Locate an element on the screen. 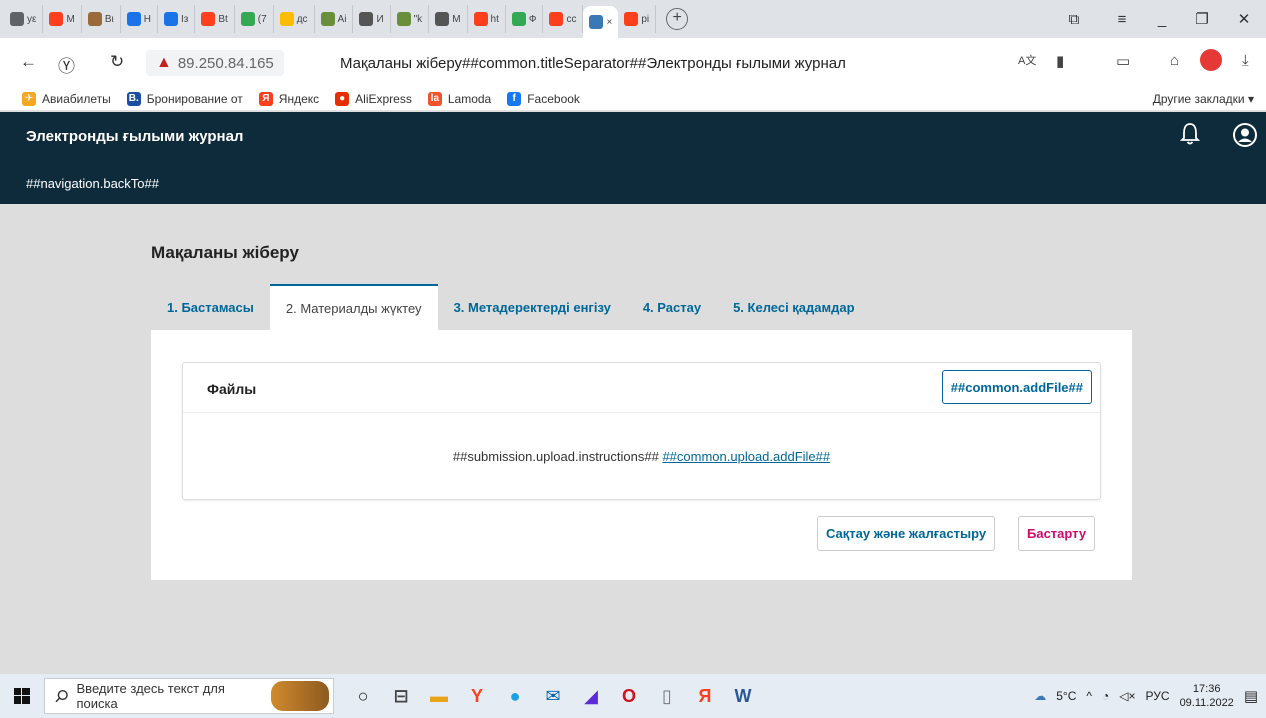 The width and height of the screenshot is (1266, 718). taskbar-app-icon: Y is located at coordinates (477, 696).